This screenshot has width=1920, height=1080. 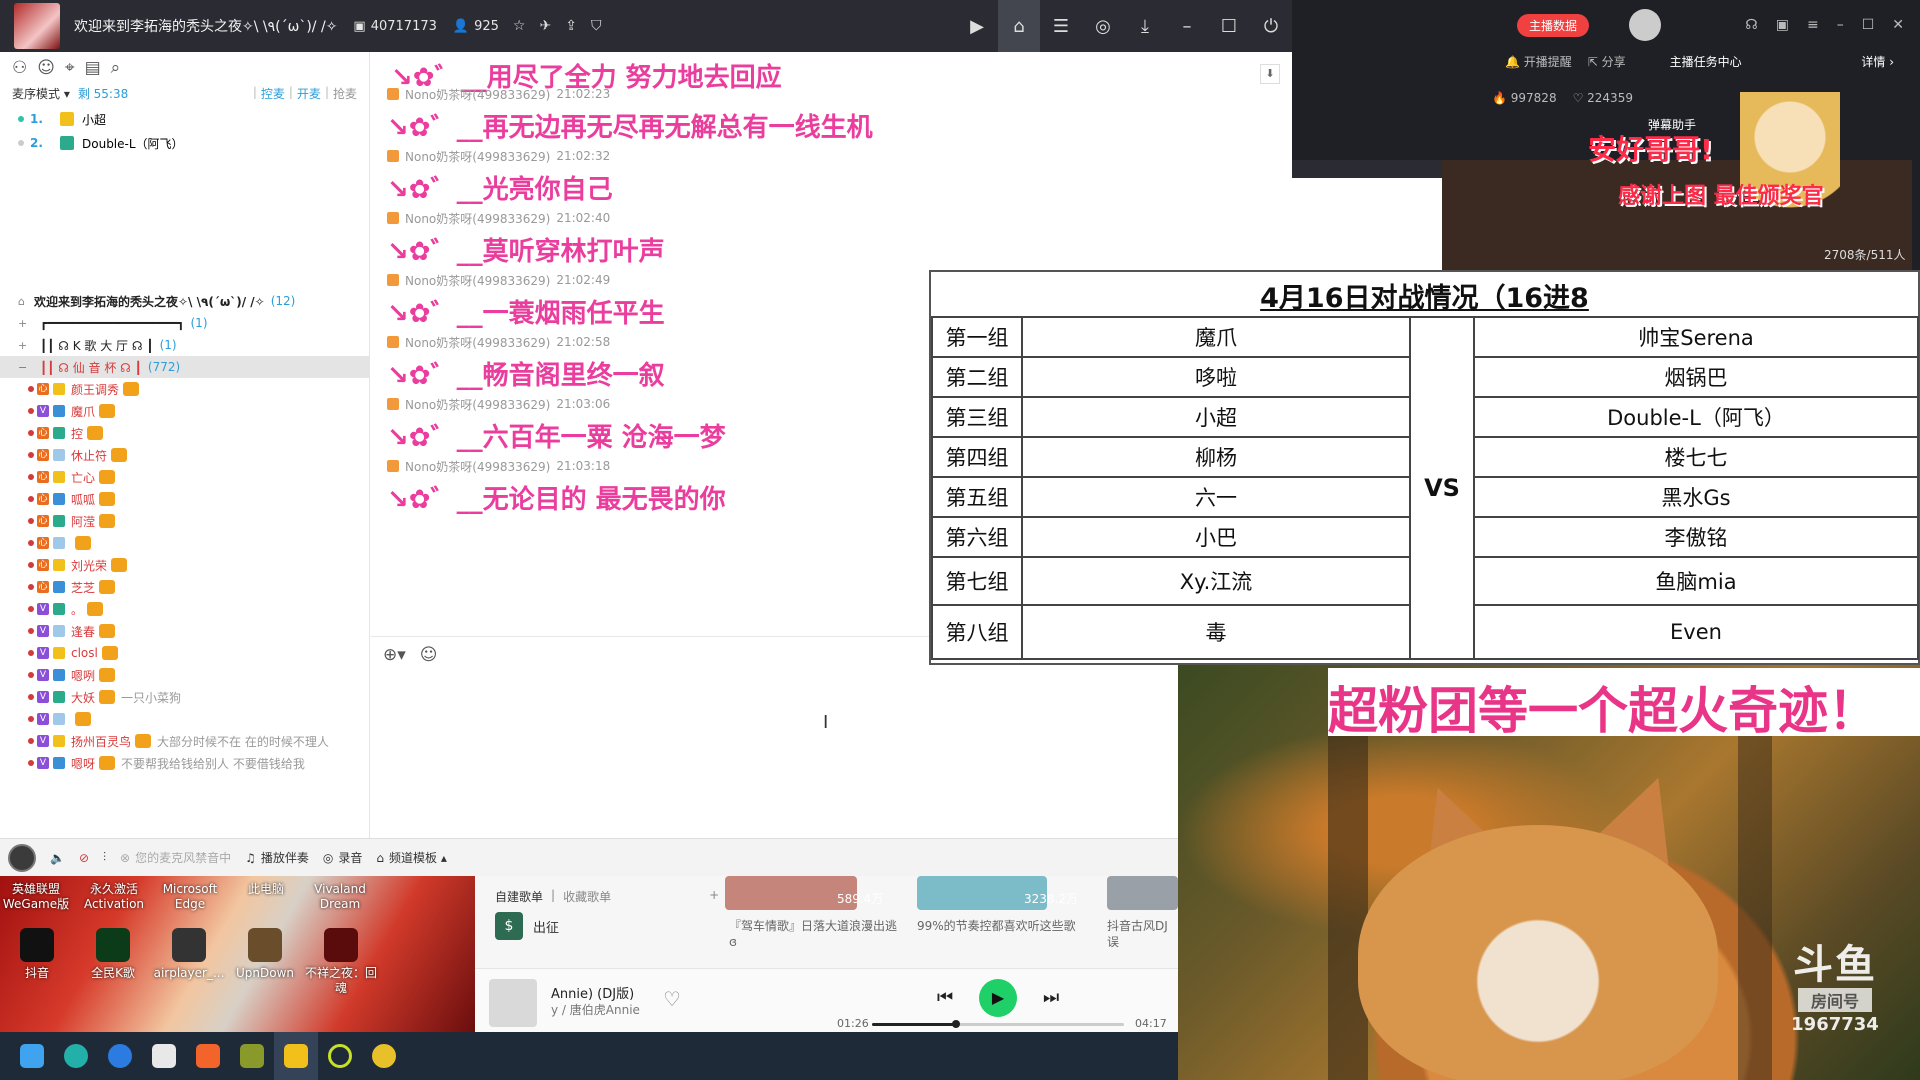 What do you see at coordinates (266, 889) in the screenshot?
I see `desktop-label: 此电脑` at bounding box center [266, 889].